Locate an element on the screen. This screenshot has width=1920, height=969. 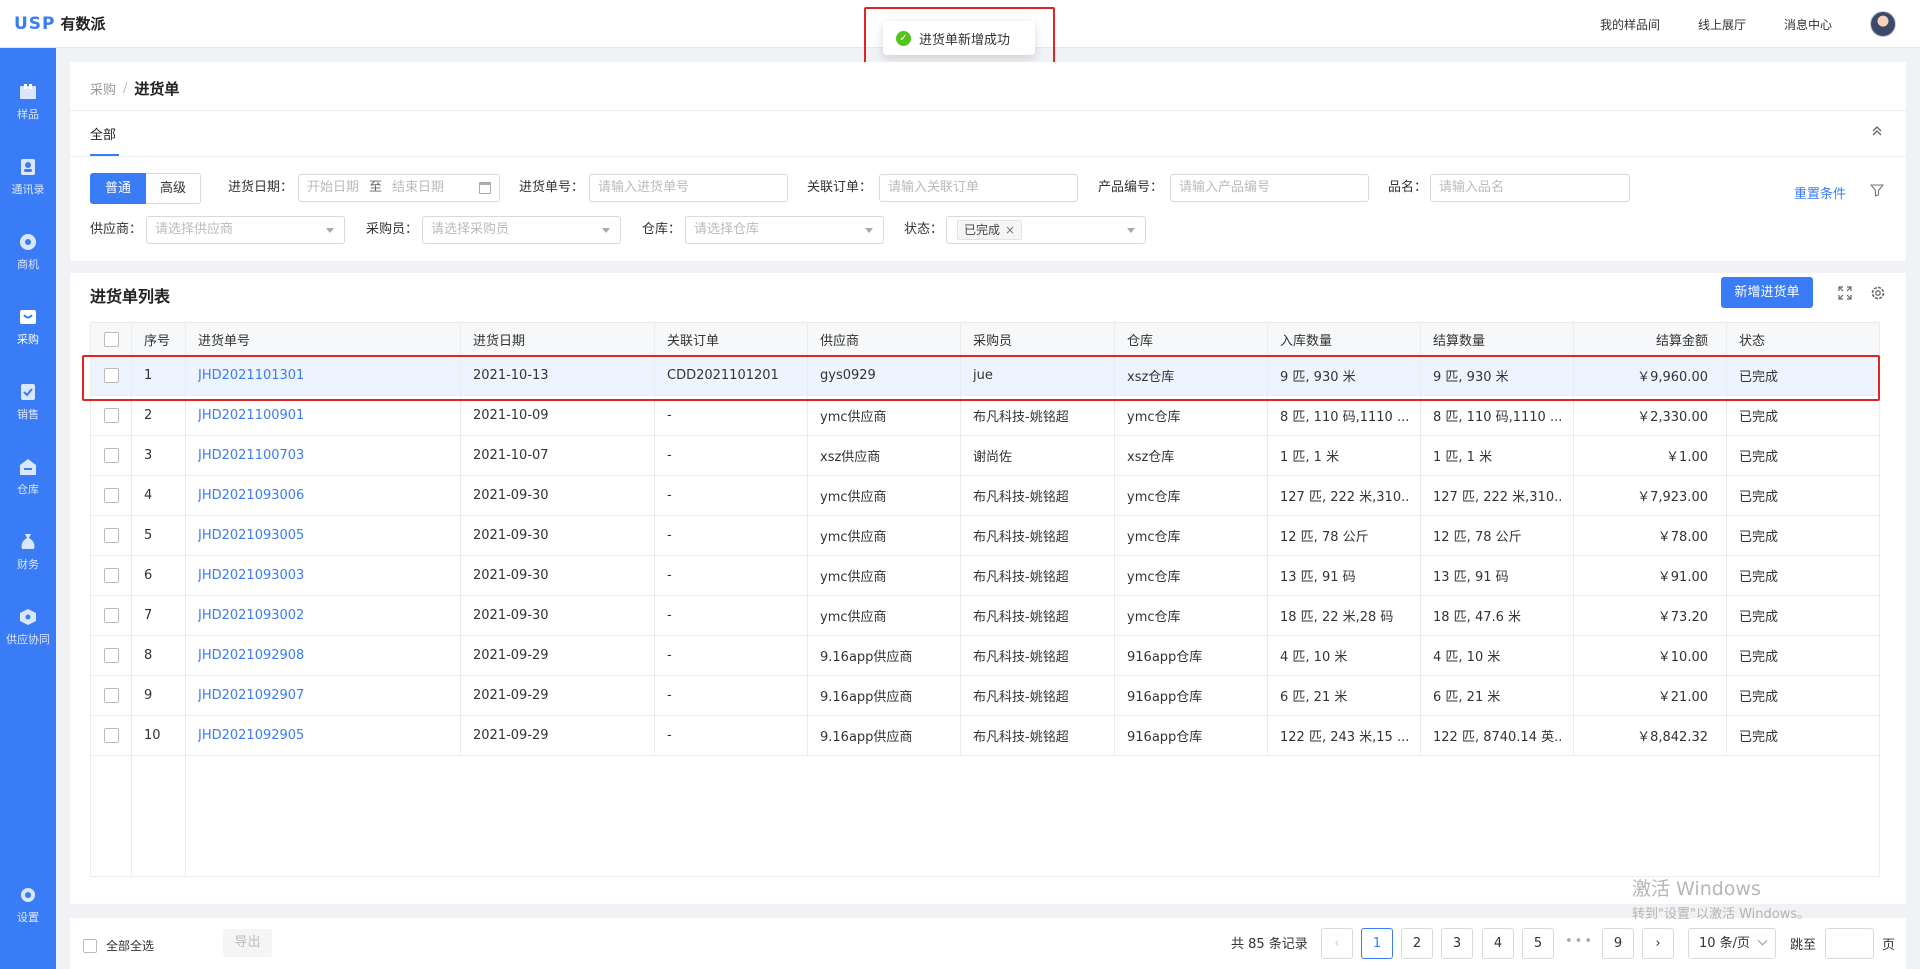
cell-order-no: JHD2021092908 is located at coordinates (251, 655).